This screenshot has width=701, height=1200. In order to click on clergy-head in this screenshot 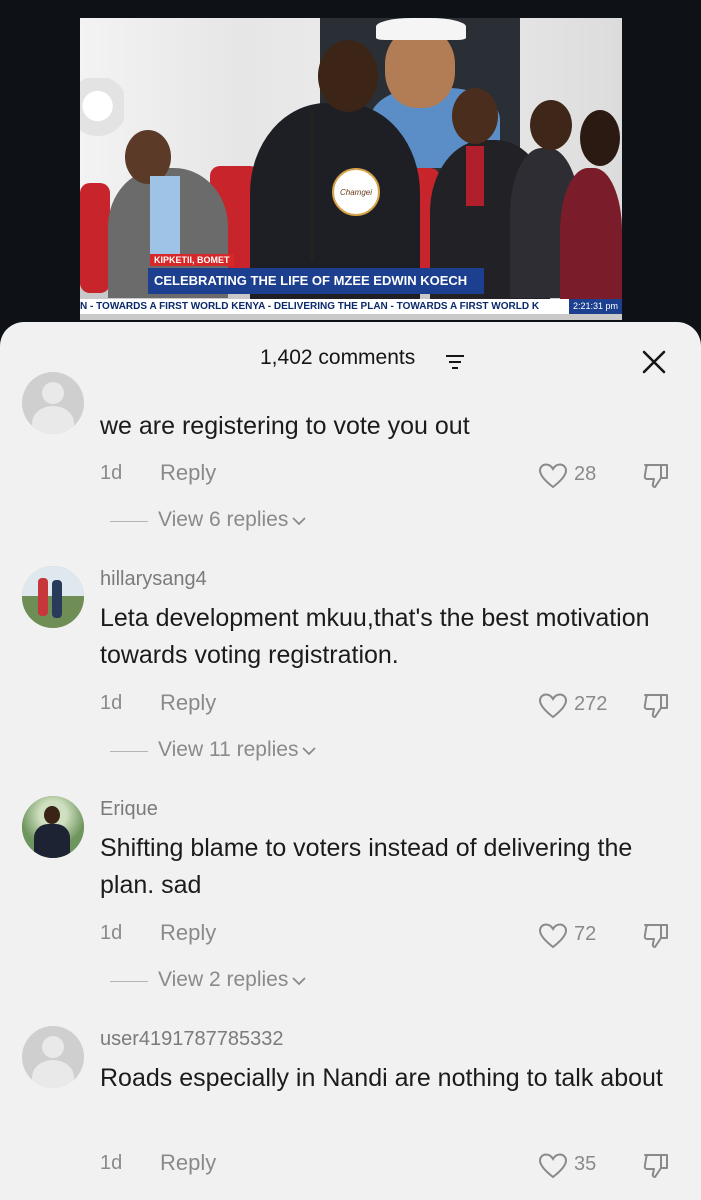, I will do `click(475, 116)`.